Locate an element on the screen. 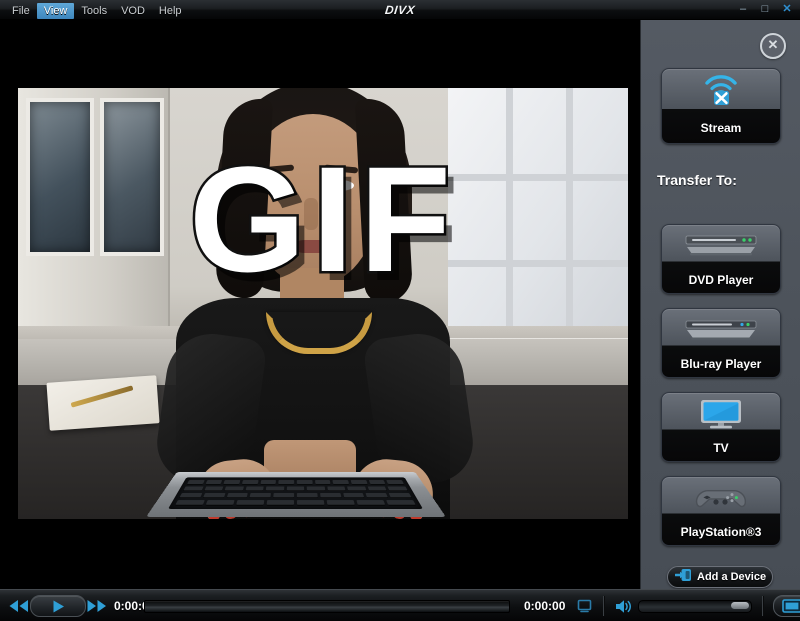 The image size is (800, 621). device-label-bluray-player: Blu-ray Player is located at coordinates (721, 364).